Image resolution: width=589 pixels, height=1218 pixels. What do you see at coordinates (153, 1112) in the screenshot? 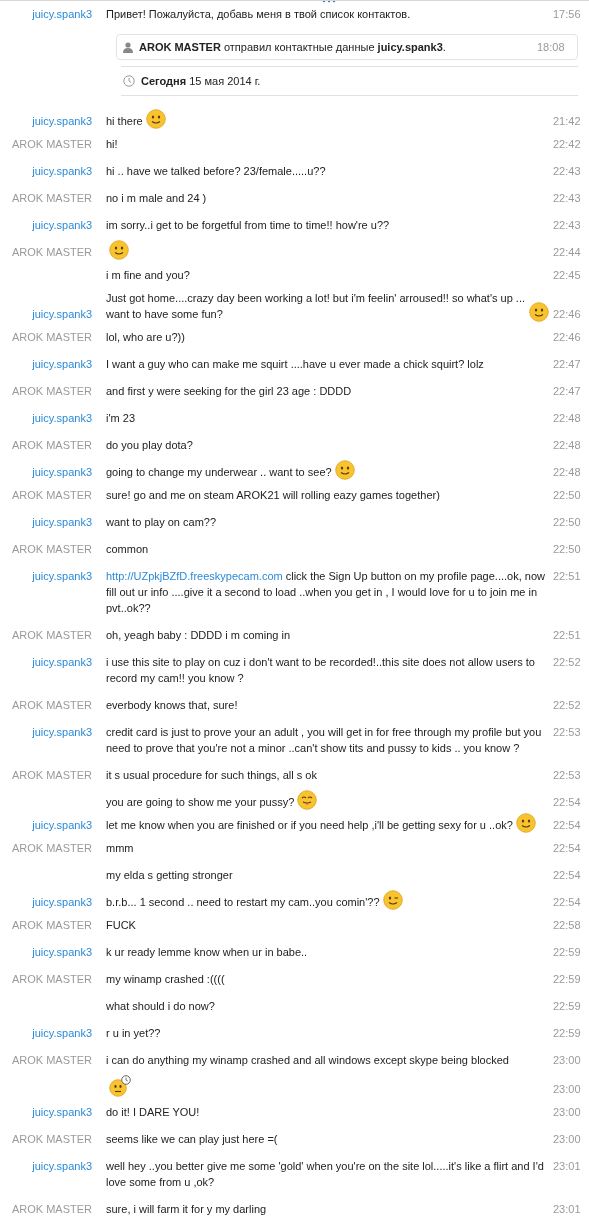
I see `message-text: do it! I DARE YOU!` at bounding box center [153, 1112].